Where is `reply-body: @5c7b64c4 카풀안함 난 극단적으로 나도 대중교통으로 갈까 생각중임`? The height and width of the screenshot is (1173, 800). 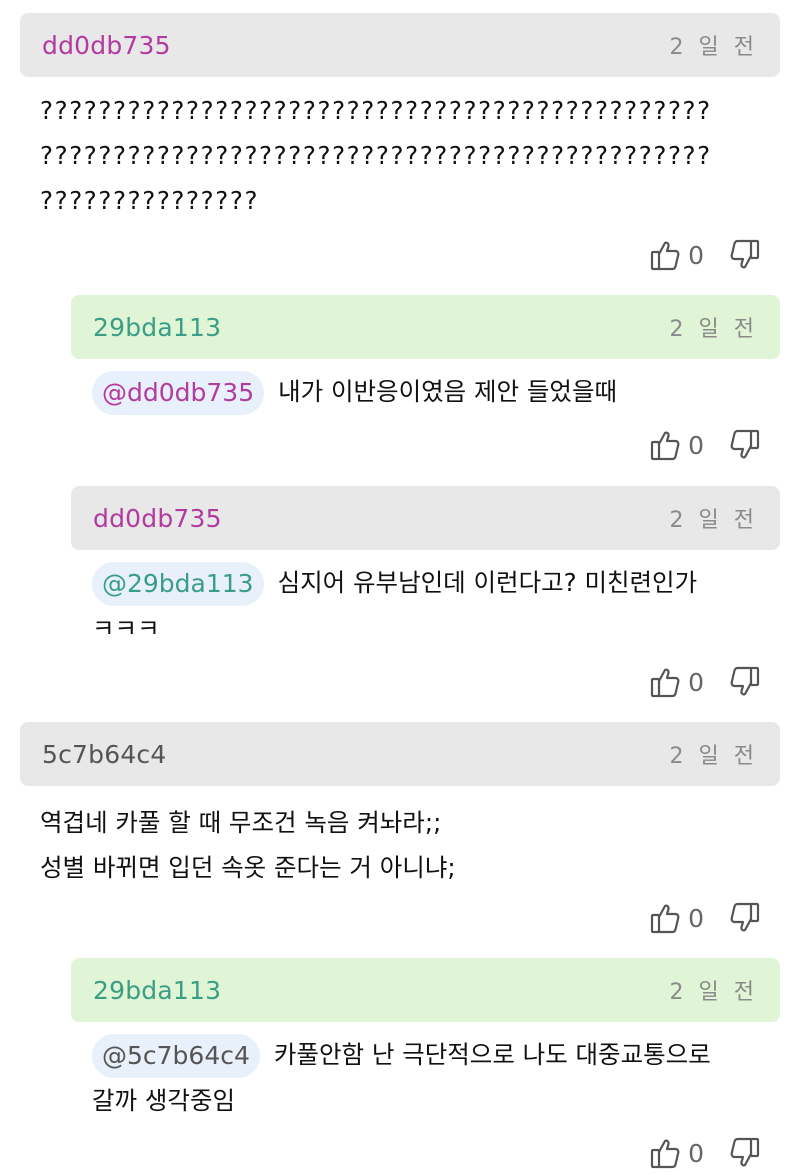 reply-body: @5c7b64c4 카풀안함 난 극단적으로 나도 대중교통으로 갈까 생각중임 is located at coordinates (437, 1077).